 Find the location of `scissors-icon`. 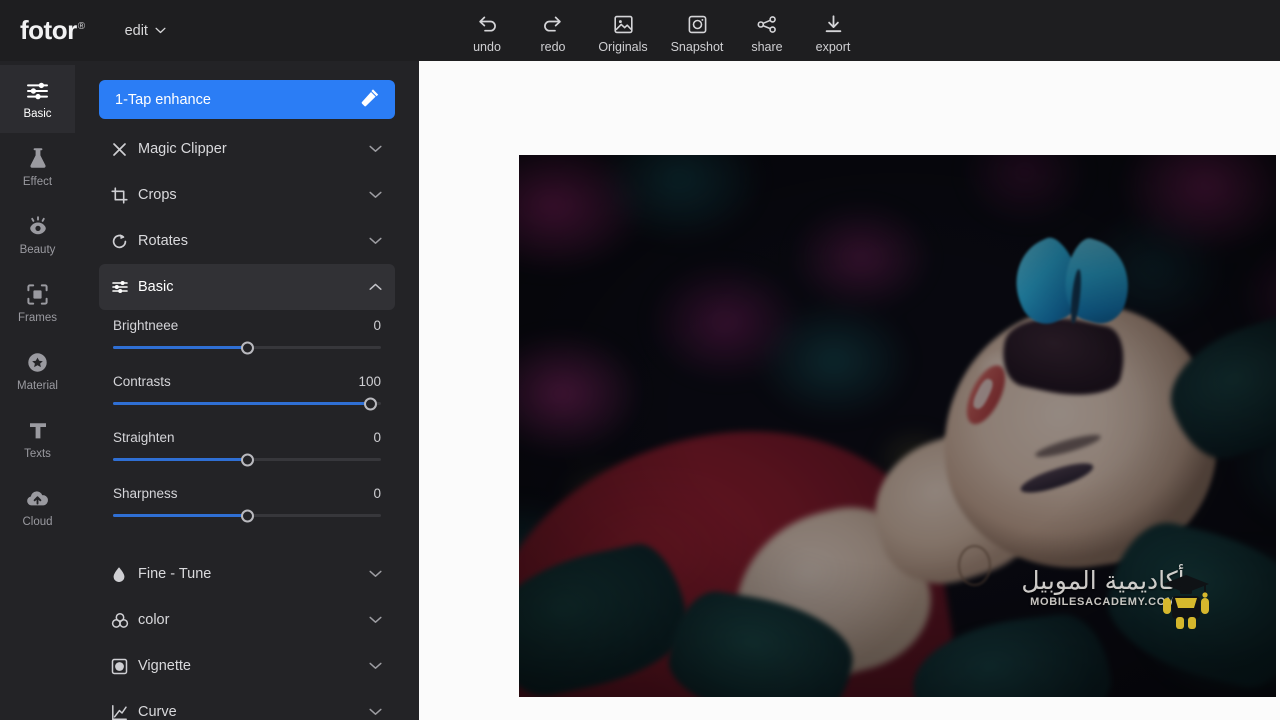

scissors-icon is located at coordinates (122, 149).